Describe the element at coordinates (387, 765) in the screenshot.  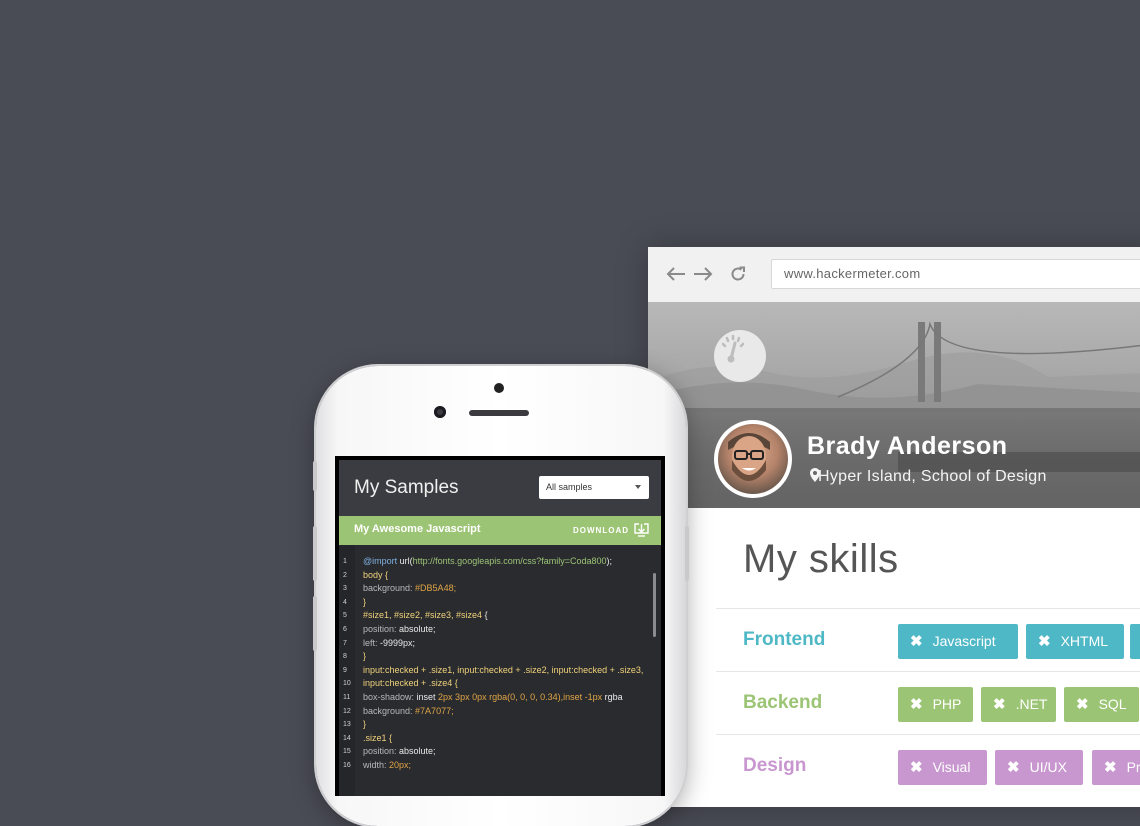
I see `code-text: width: 20px;` at that location.